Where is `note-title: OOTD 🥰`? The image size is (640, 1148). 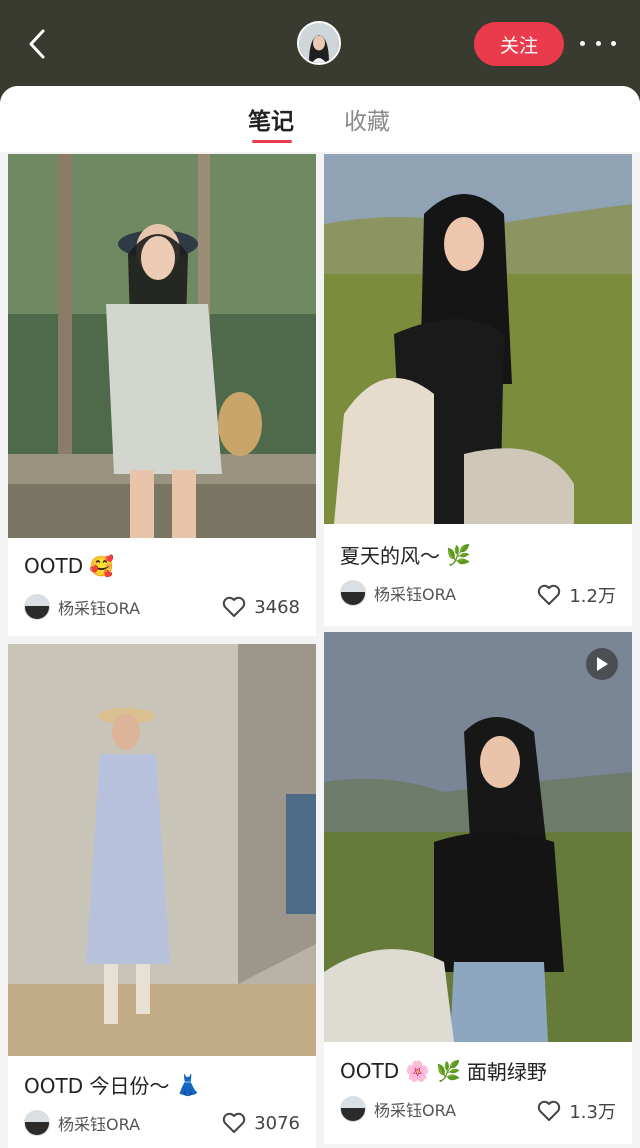
note-title: OOTD 🥰 is located at coordinates (69, 566).